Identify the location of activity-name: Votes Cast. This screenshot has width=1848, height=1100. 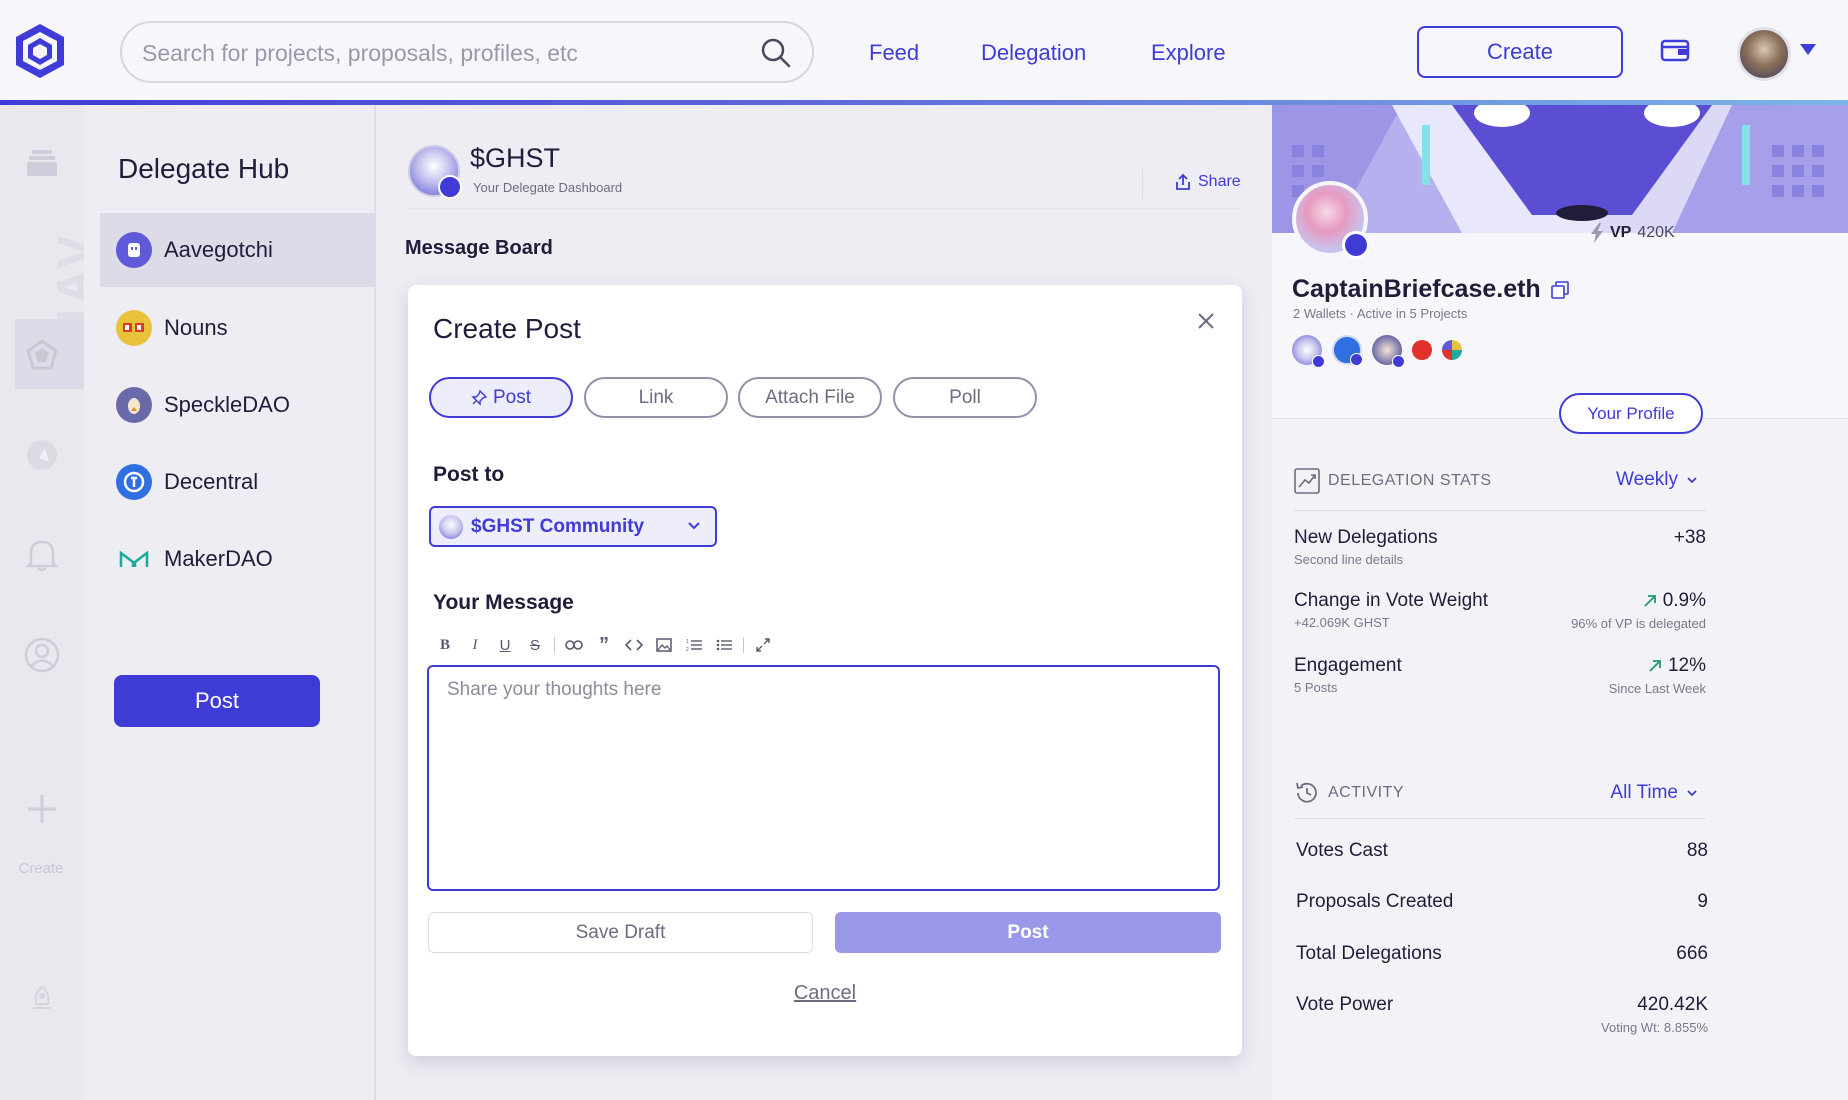
(1342, 850).